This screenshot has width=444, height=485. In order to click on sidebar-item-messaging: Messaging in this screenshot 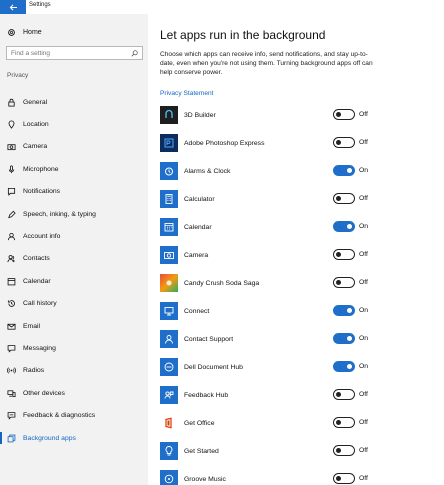, I will do `click(74, 348)`.